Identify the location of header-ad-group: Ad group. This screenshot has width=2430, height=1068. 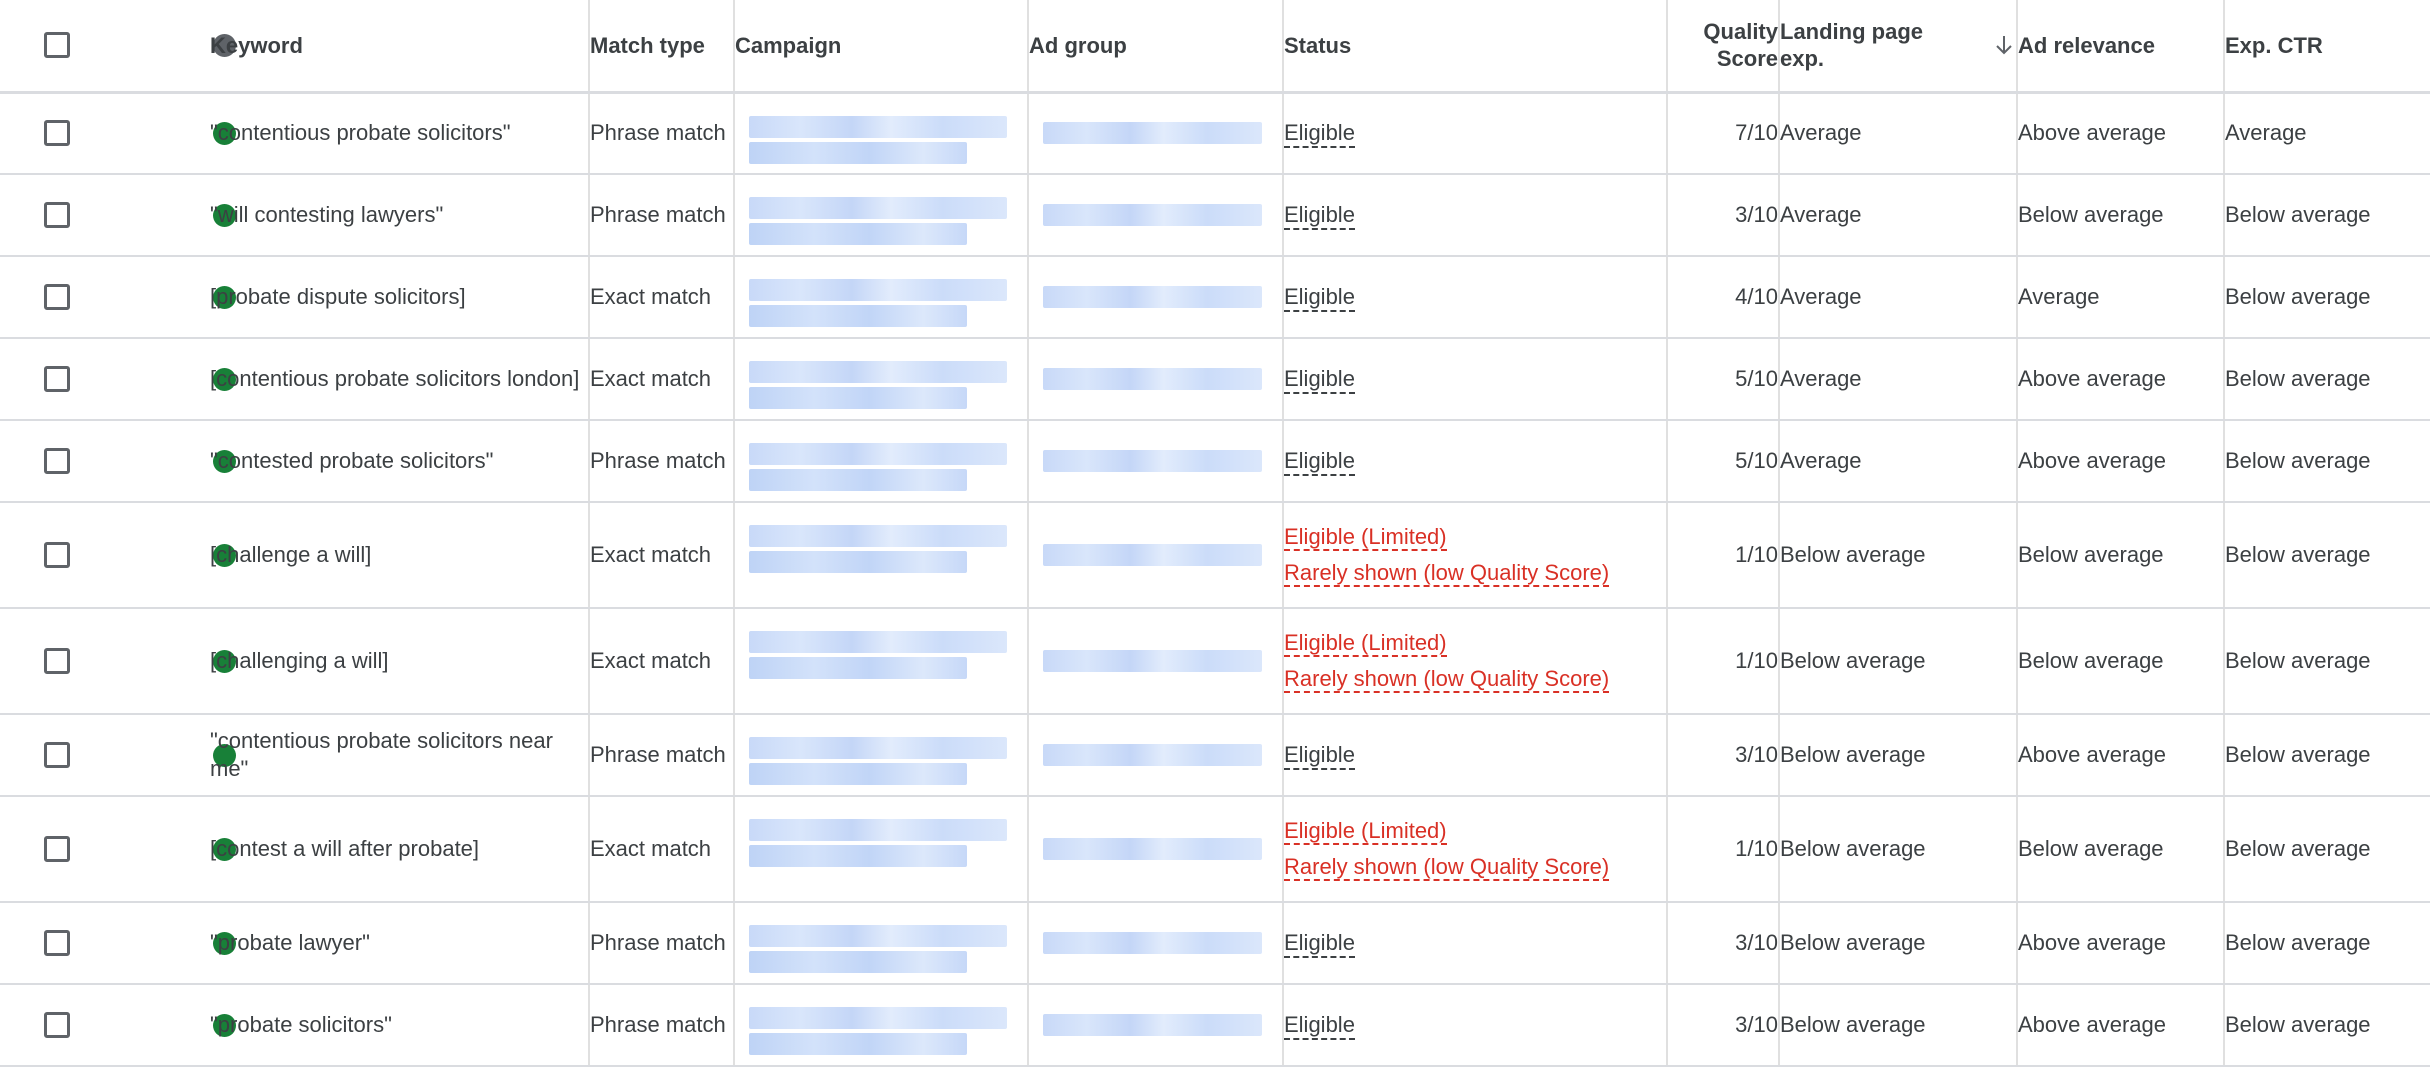
(1155, 47).